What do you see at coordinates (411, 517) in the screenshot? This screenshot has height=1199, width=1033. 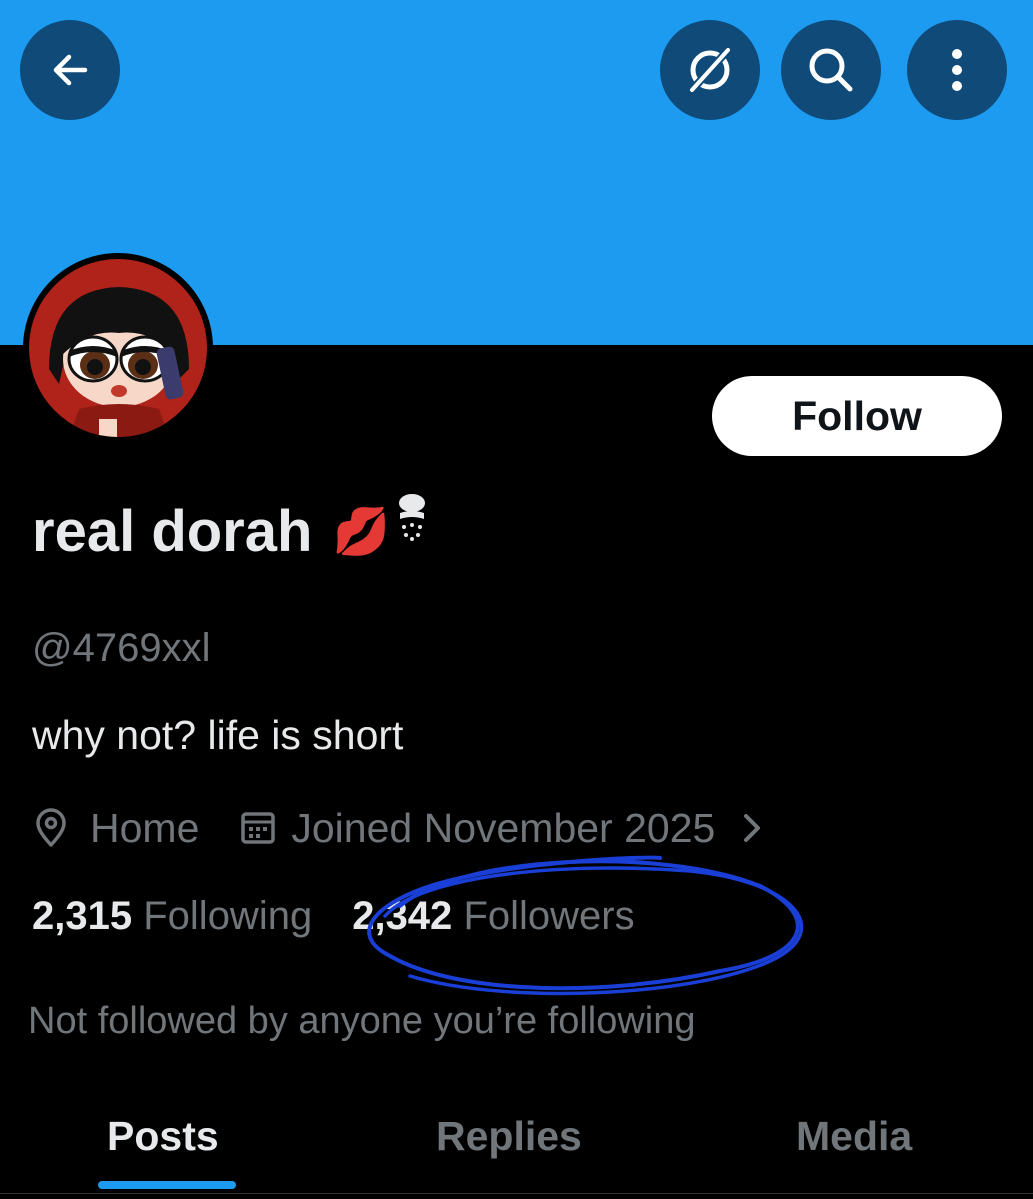 I see `verified-org-icon` at bounding box center [411, 517].